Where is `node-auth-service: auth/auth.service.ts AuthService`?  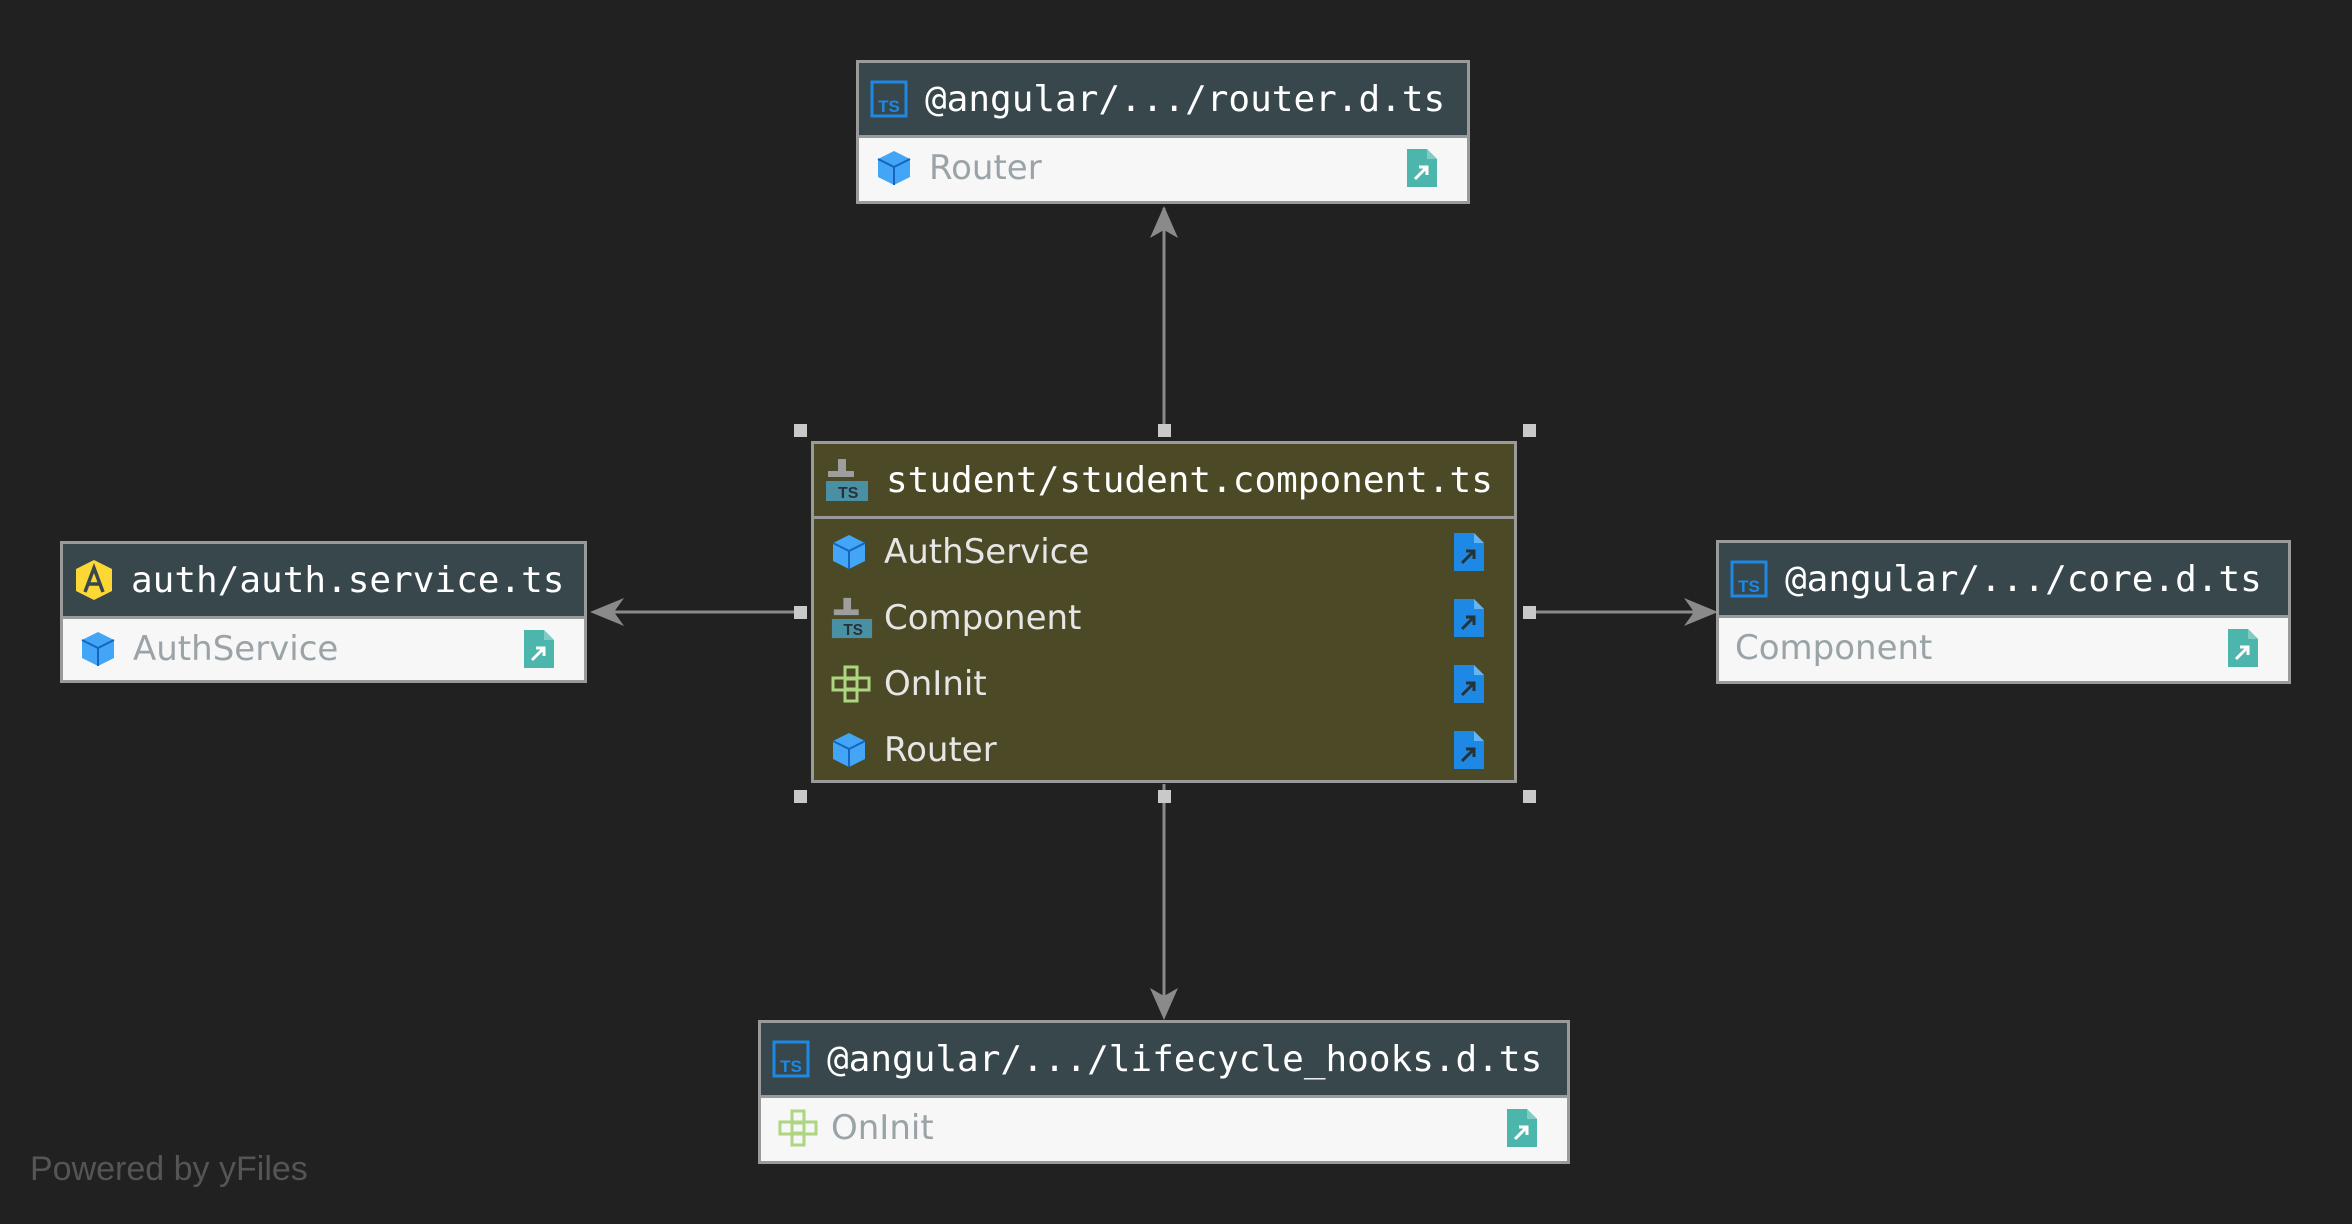 node-auth-service: auth/auth.service.ts AuthService is located at coordinates (323, 612).